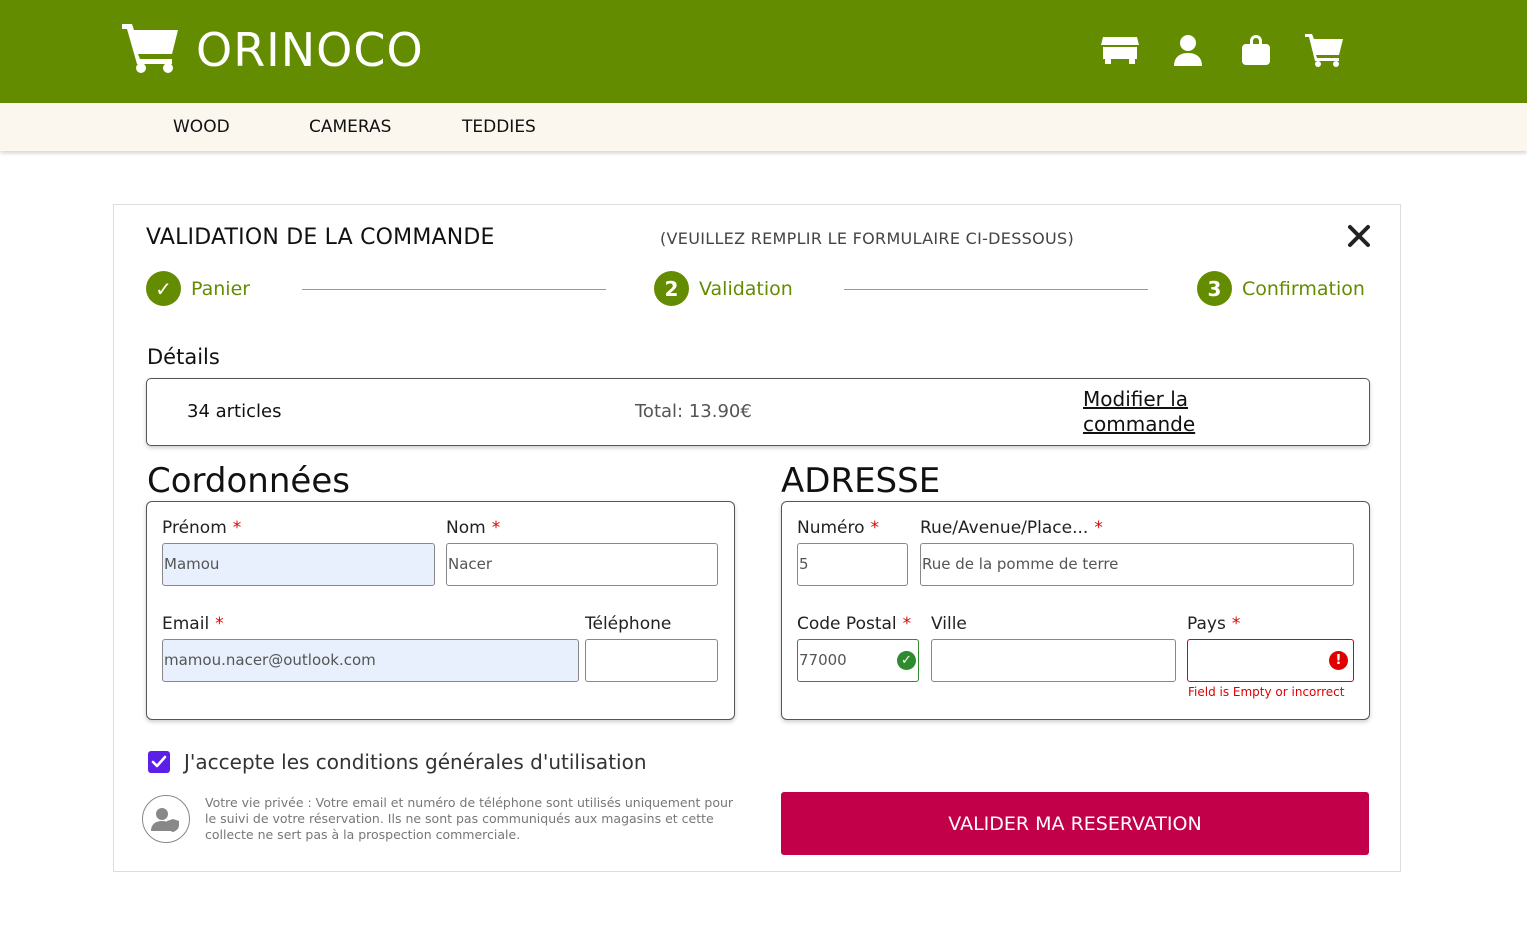 The width and height of the screenshot is (1527, 946). I want to click on step-panier: ✓ Panier, so click(198, 288).